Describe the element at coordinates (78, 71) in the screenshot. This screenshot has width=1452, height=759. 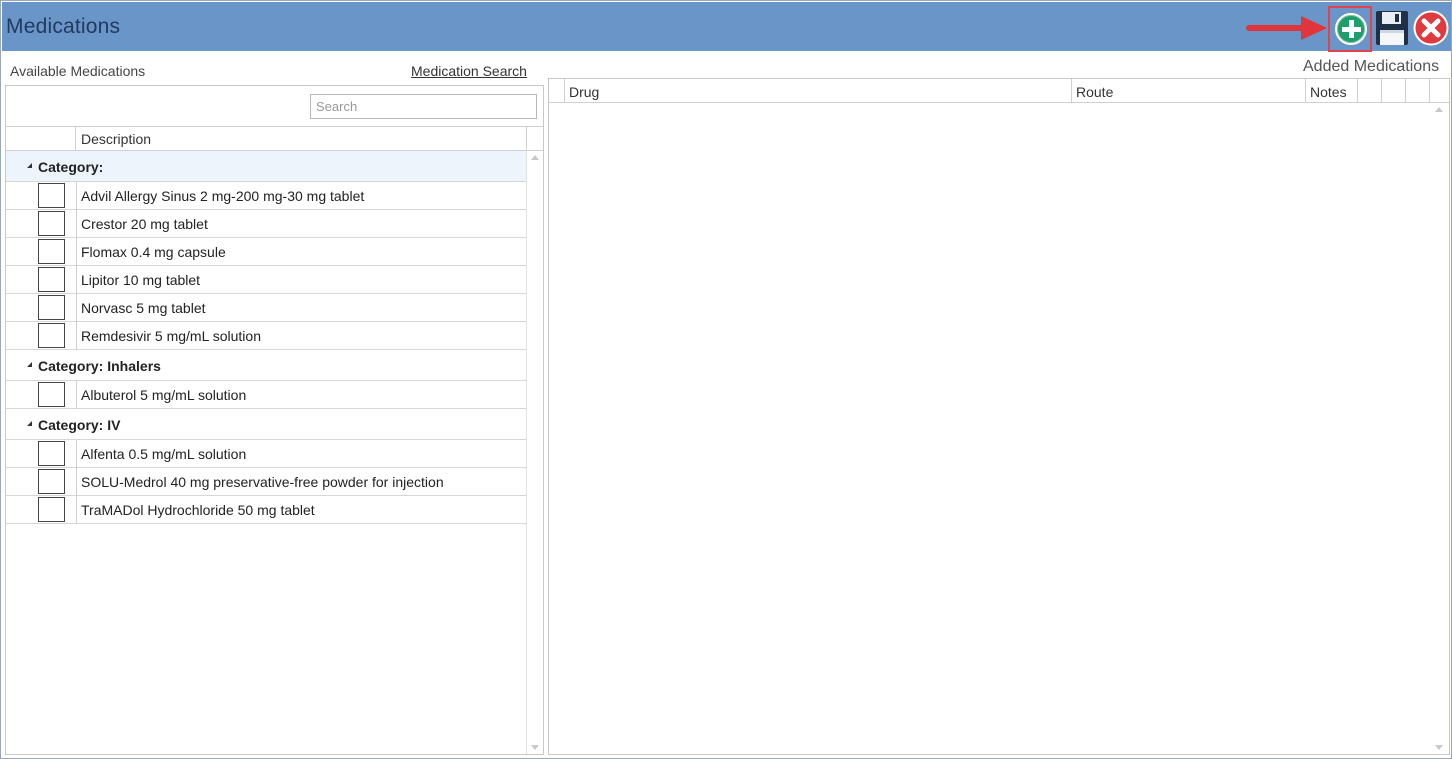
I see `available-medications-label: Available Medications` at that location.